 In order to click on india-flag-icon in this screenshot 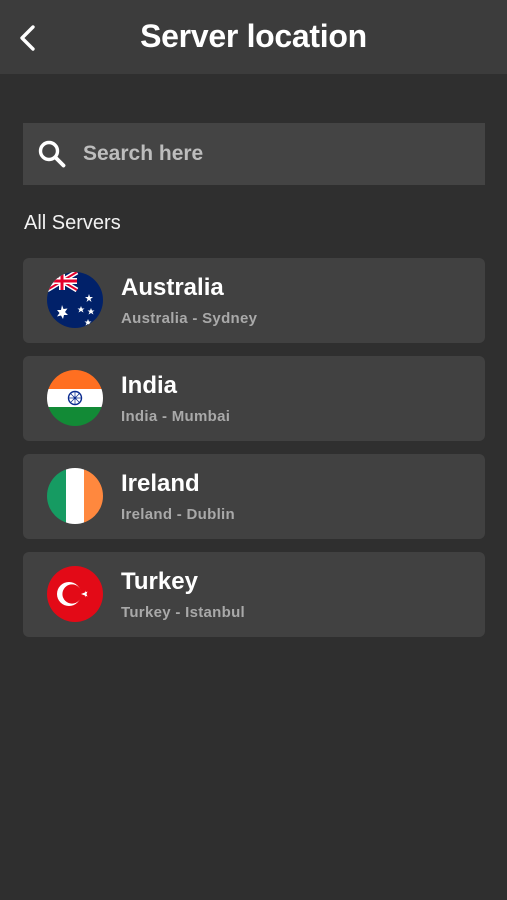, I will do `click(75, 398)`.